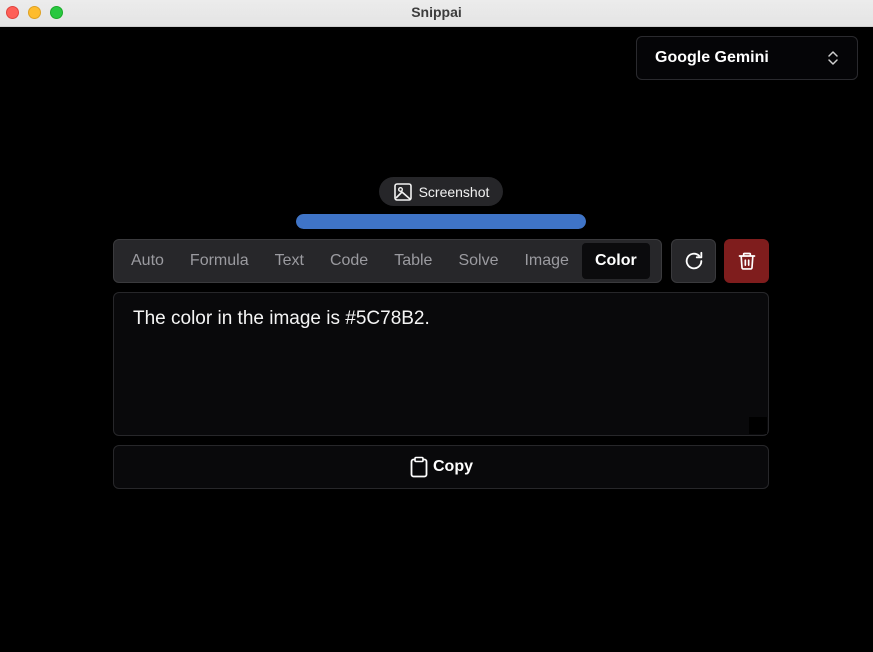  I want to click on screenshot-source-badge: Screenshot, so click(441, 191).